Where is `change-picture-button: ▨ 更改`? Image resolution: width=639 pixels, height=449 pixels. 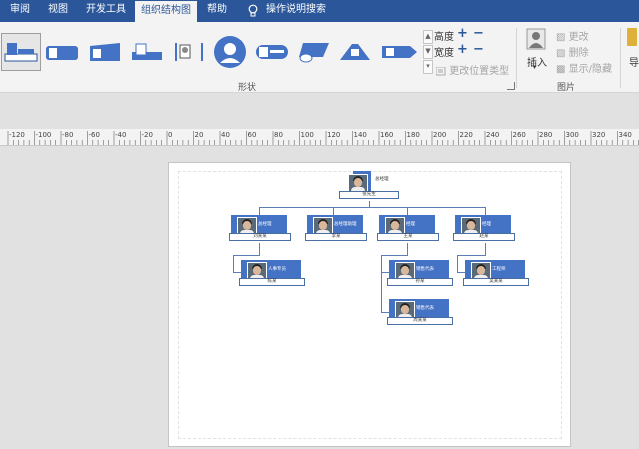 change-picture-button: ▨ 更改 is located at coordinates (572, 35).